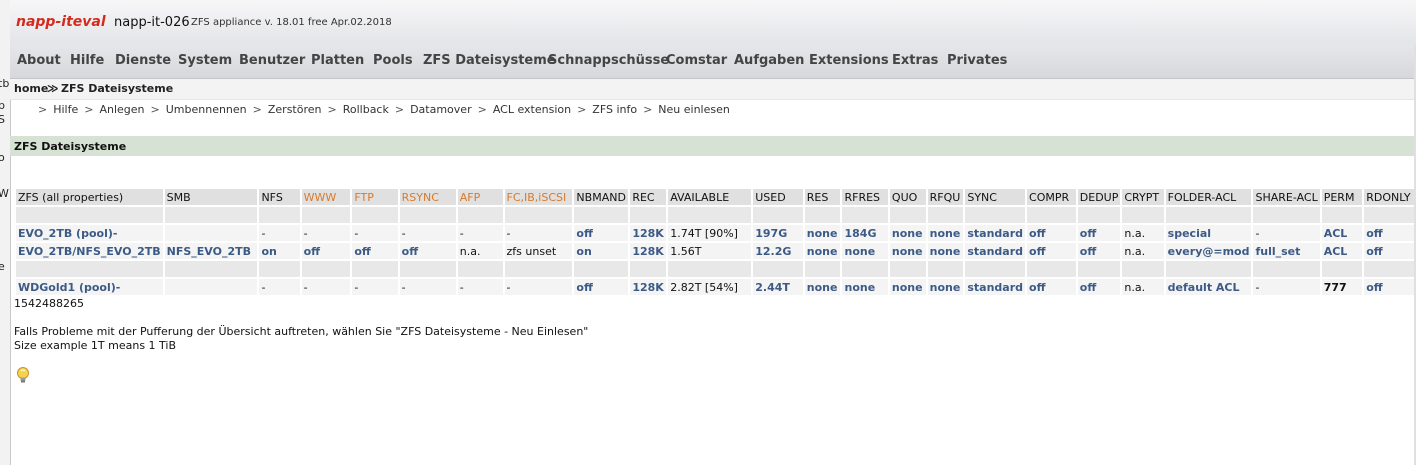 The image size is (1416, 465). I want to click on menu-item-extensions: Extensions, so click(849, 60).